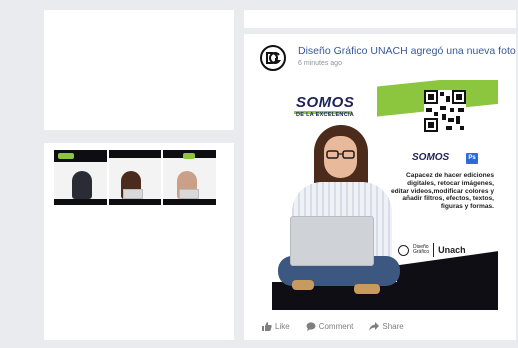  Describe the element at coordinates (303, 285) in the screenshot. I see `shoe-left` at that location.